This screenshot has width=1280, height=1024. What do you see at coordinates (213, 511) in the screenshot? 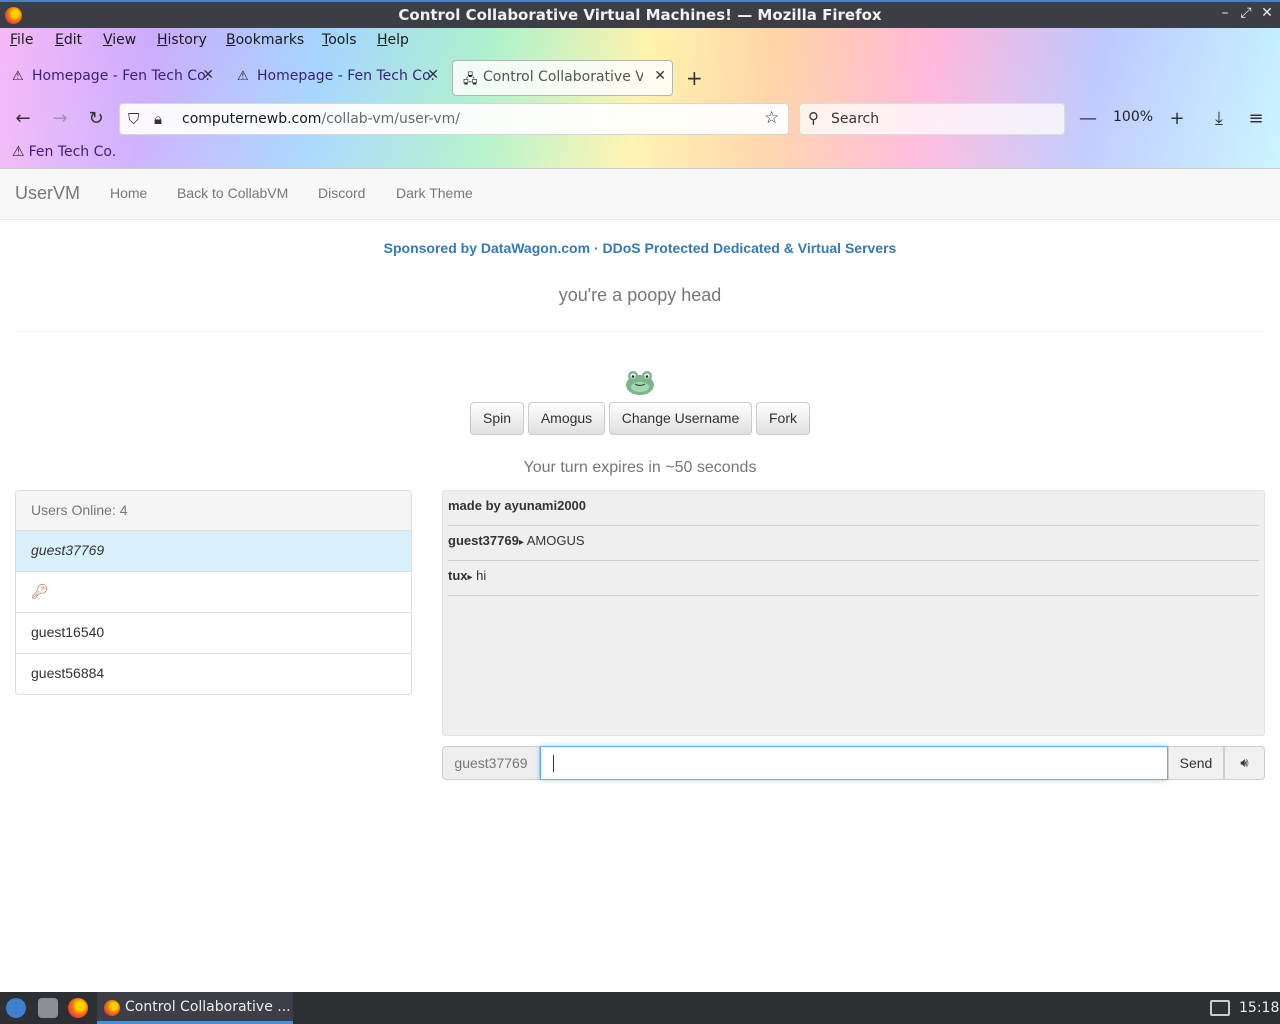
I see `users-online-header: Users Online: 4` at bounding box center [213, 511].